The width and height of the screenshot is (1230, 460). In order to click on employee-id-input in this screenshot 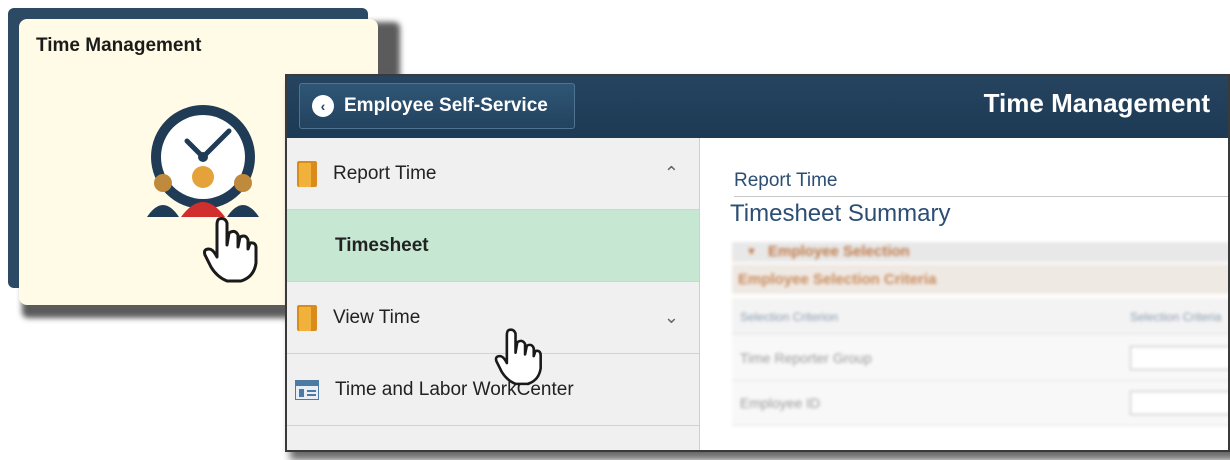, I will do `click(1179, 403)`.